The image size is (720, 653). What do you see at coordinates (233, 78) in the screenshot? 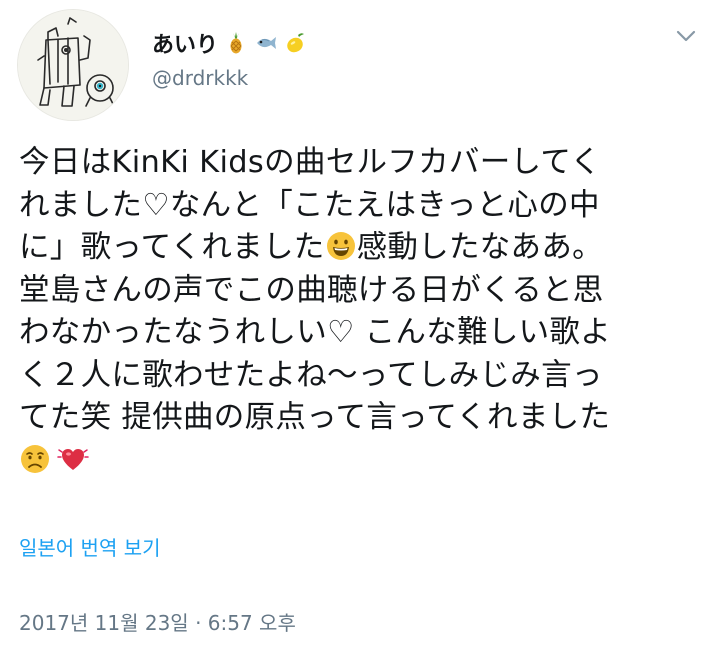
I see `user-handle: @drdrkkk` at bounding box center [233, 78].